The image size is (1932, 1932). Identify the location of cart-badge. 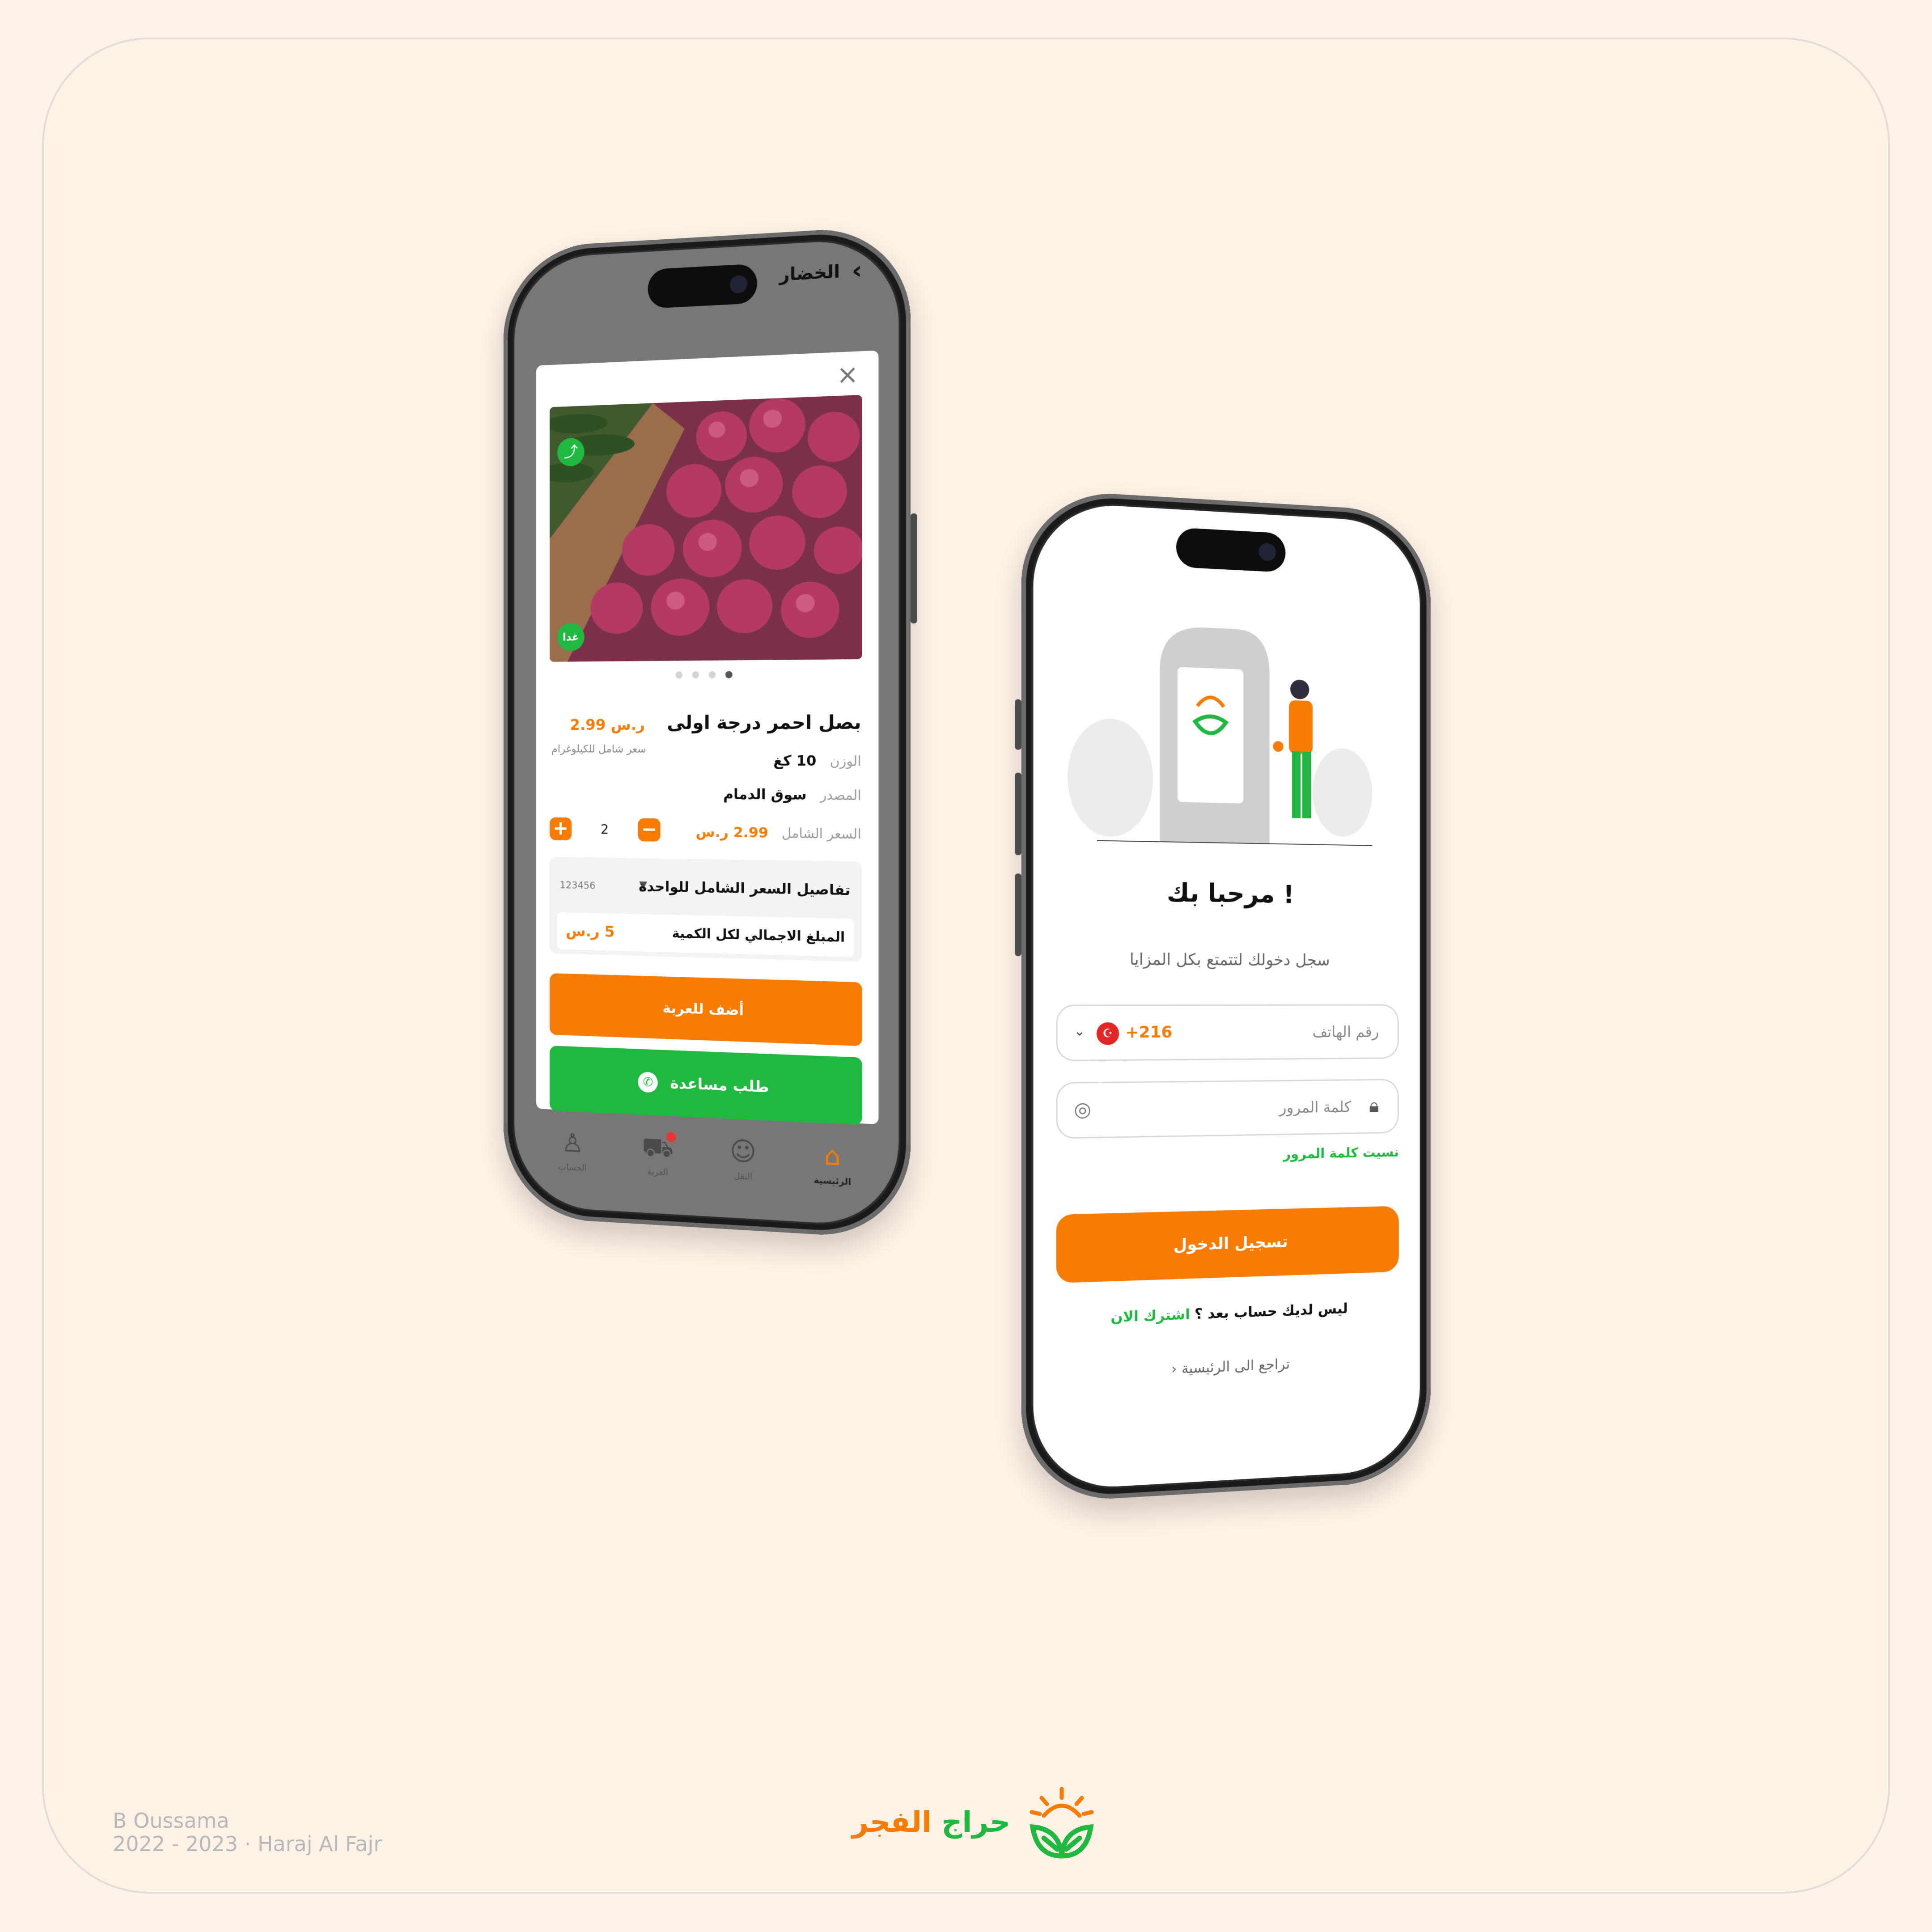
(671, 1137).